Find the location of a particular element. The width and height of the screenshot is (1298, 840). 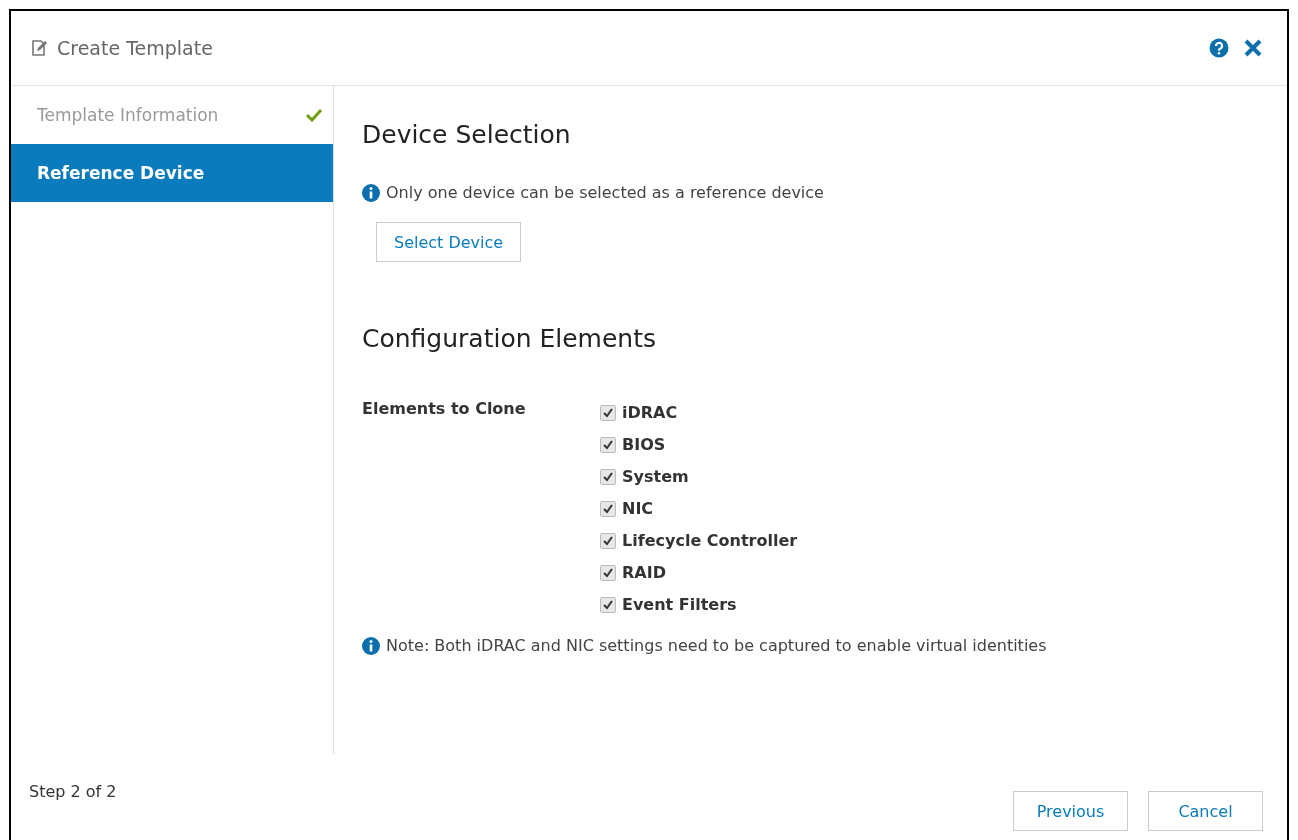

step-counter: Step 2 of 2 is located at coordinates (73, 791).